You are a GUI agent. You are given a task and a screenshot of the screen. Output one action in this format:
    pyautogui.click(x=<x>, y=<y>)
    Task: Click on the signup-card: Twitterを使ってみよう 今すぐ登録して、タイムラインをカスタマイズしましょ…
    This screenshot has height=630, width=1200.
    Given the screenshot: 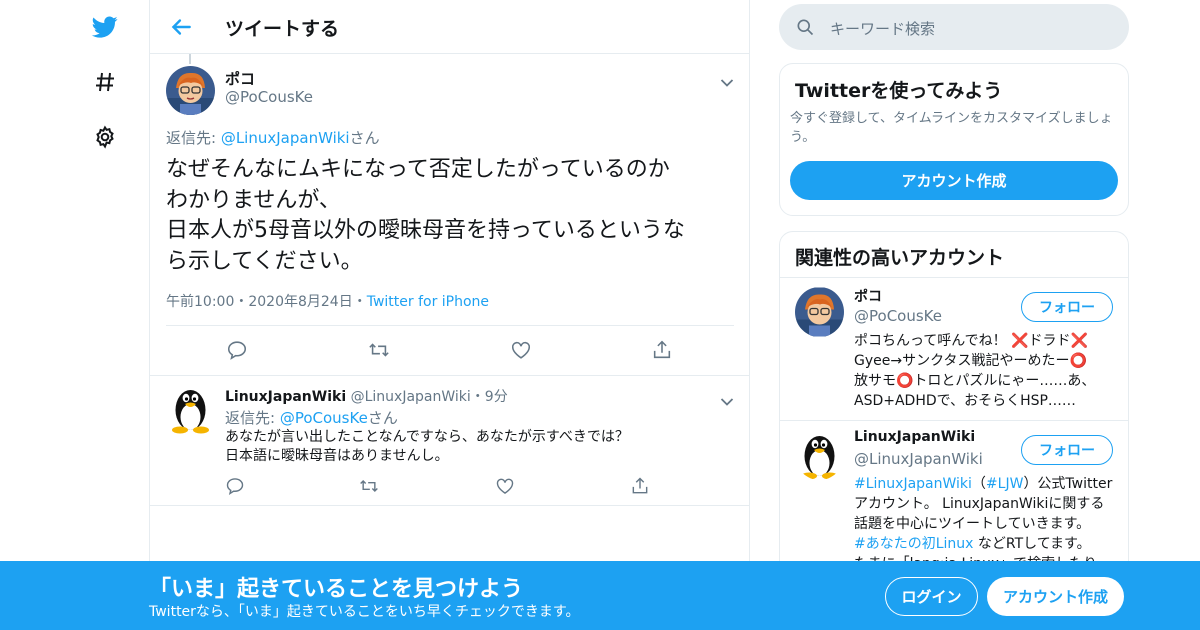 What is the action you would take?
    pyautogui.click(x=954, y=139)
    